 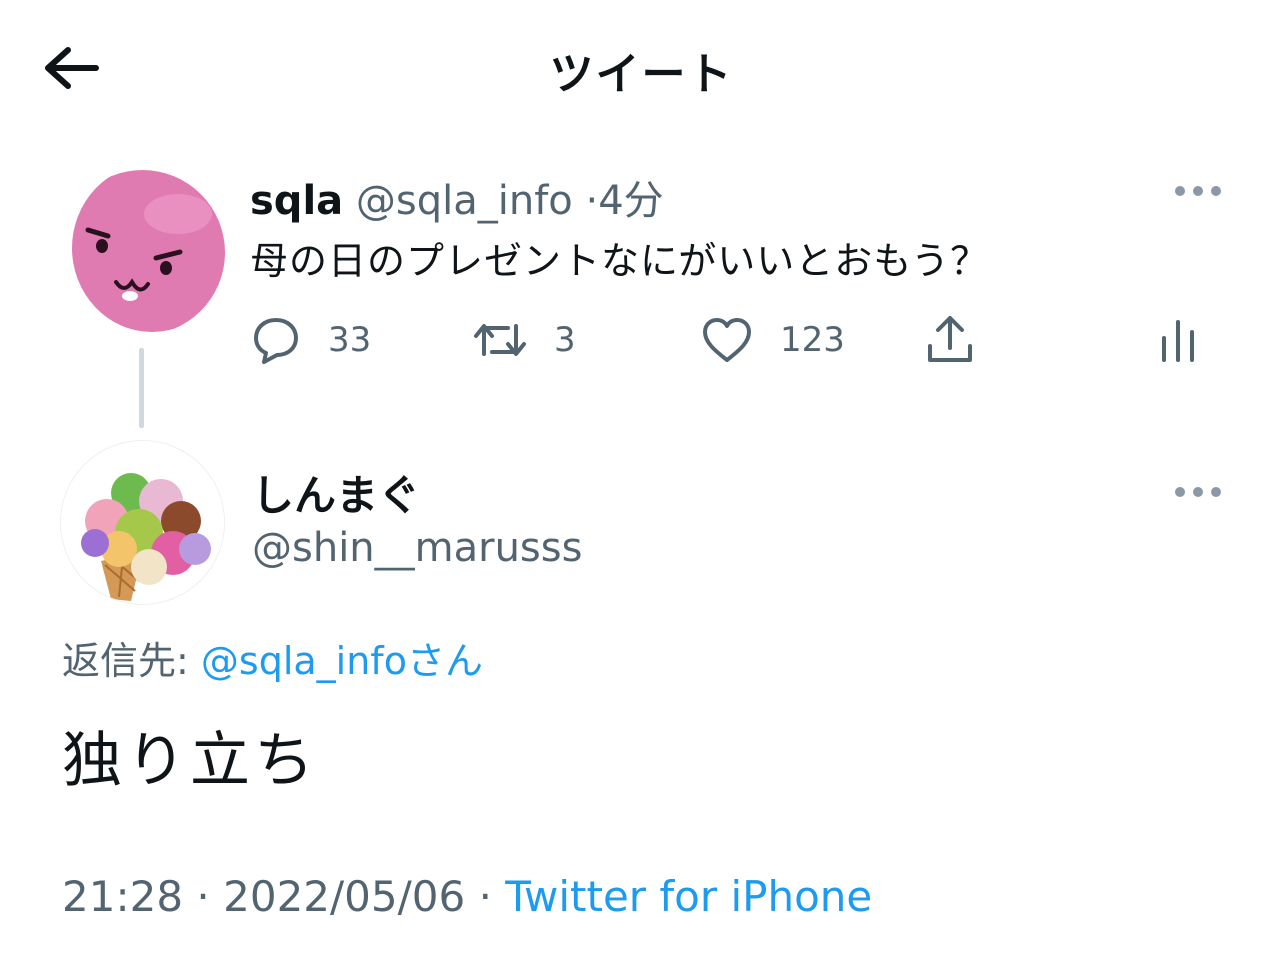 What do you see at coordinates (620, 261) in the screenshot?
I see `tweet-text: 母の日のプレゼントなにがいいとおもう？` at bounding box center [620, 261].